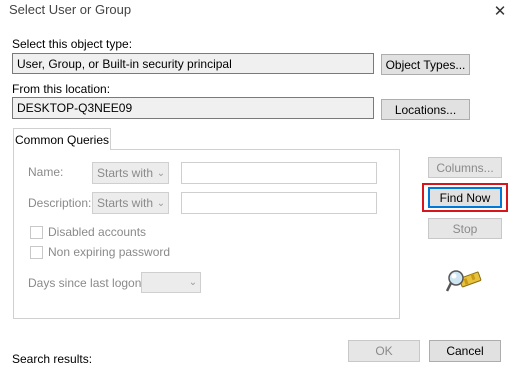 This screenshot has width=510, height=371. I want to click on cancel-button: Cancel, so click(465, 351).